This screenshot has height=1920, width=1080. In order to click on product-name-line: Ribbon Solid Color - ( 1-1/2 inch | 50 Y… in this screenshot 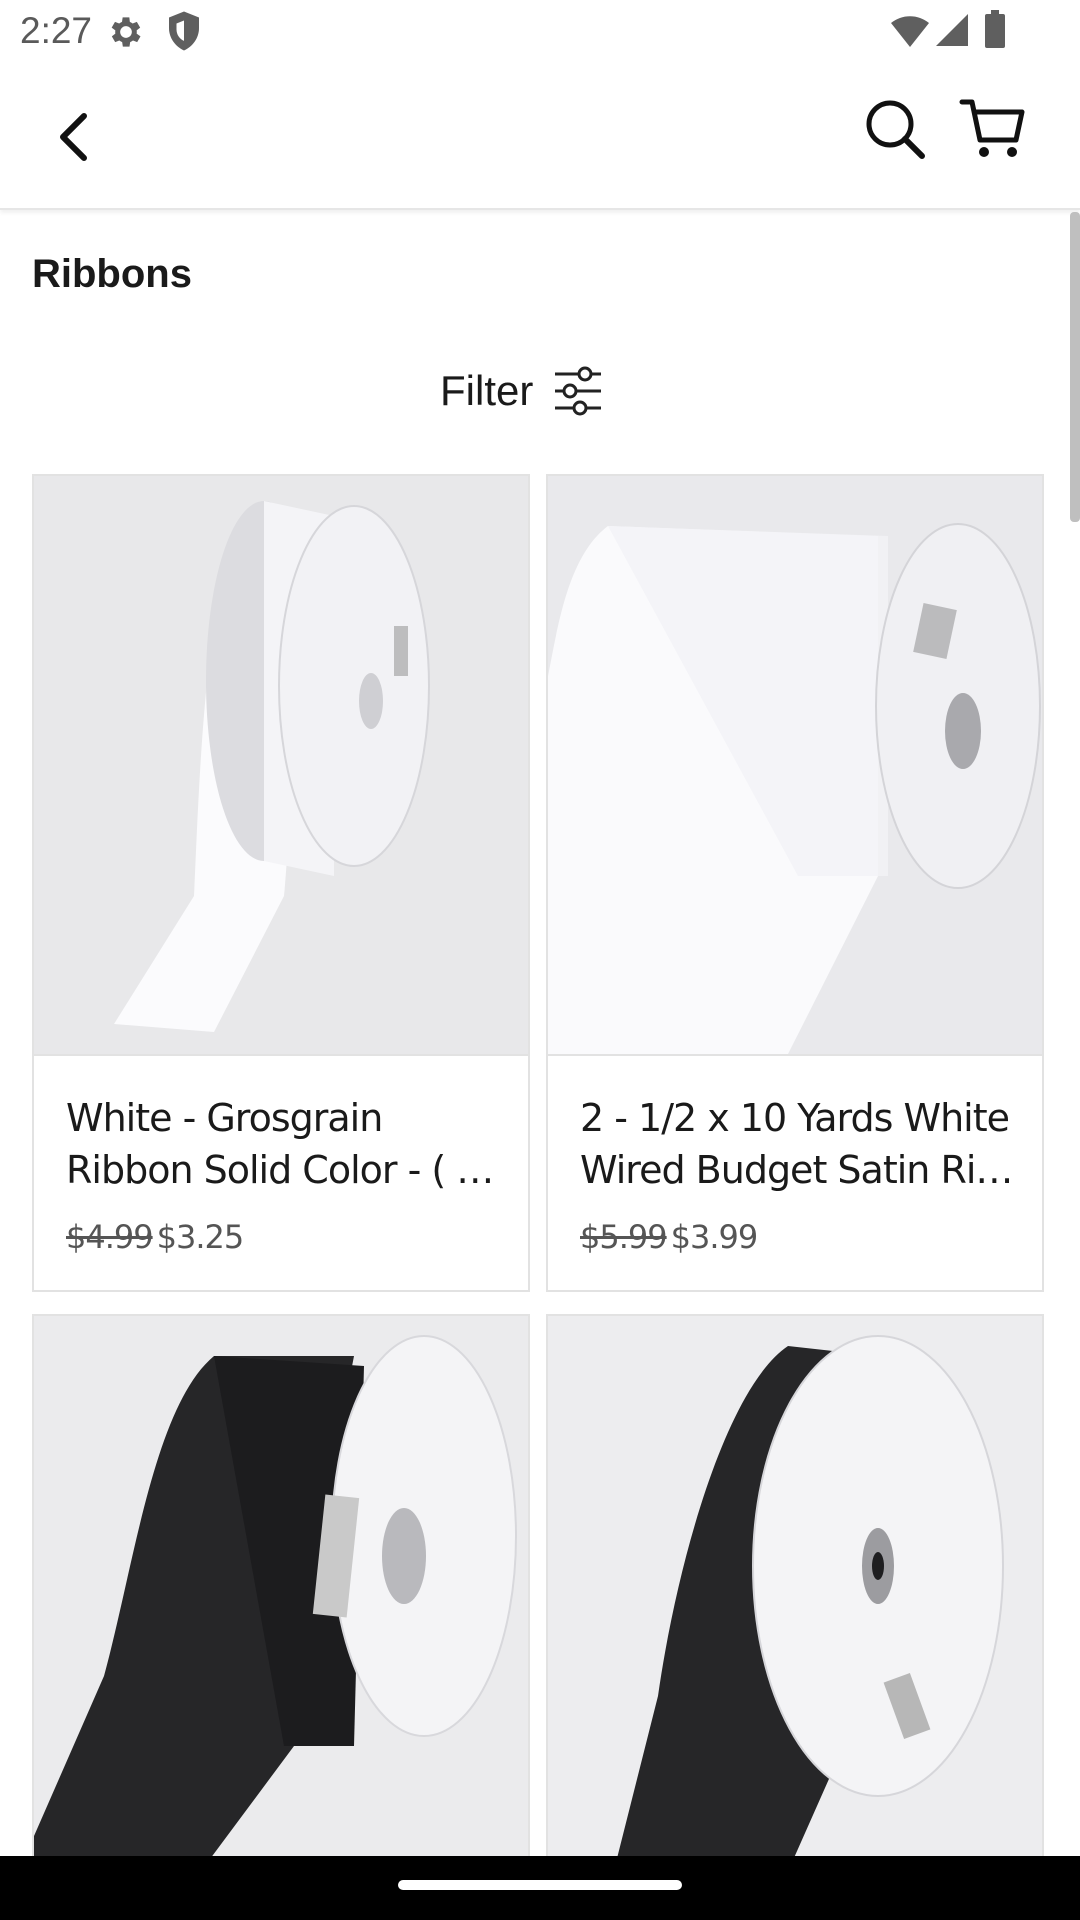, I will do `click(286, 1170)`.